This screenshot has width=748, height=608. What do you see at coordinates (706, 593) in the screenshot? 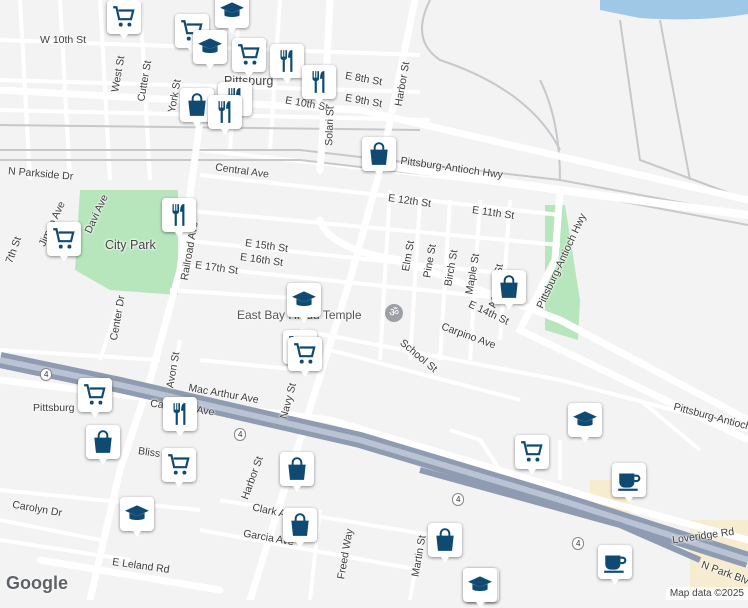
I see `map-attribution: Map data ©2025` at bounding box center [706, 593].